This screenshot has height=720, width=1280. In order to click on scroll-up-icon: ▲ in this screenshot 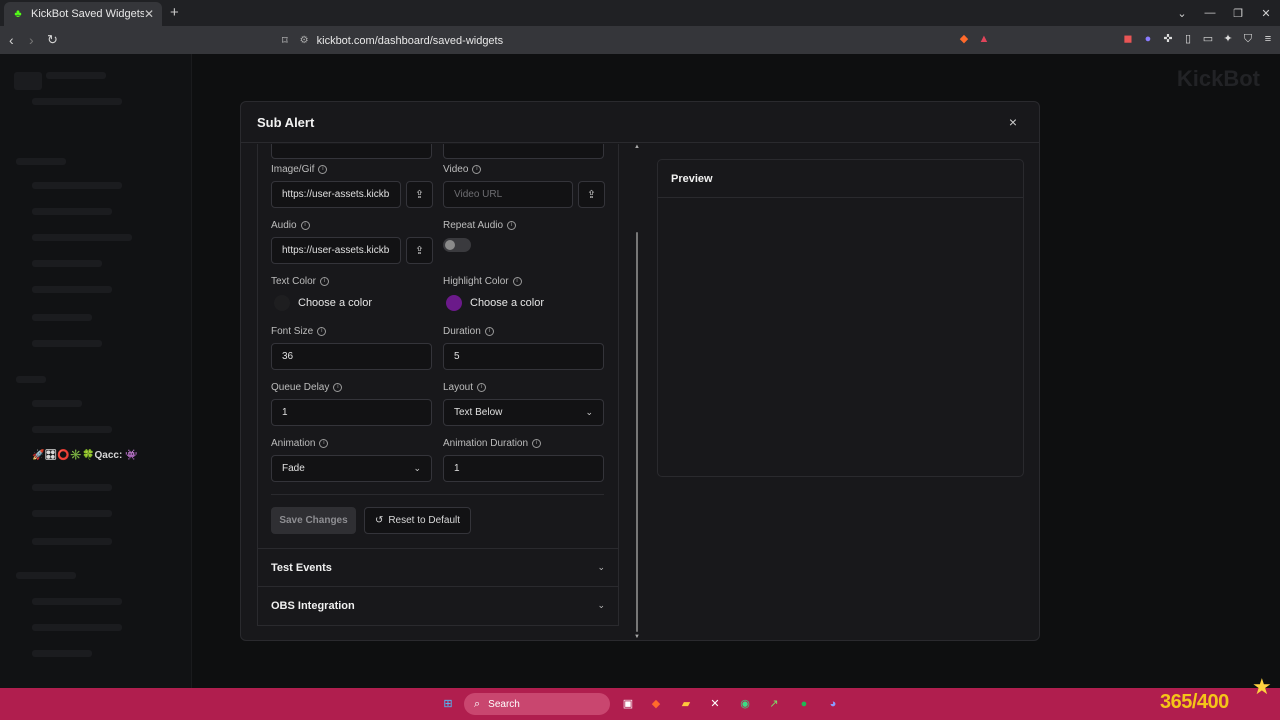, I will do `click(637, 147)`.